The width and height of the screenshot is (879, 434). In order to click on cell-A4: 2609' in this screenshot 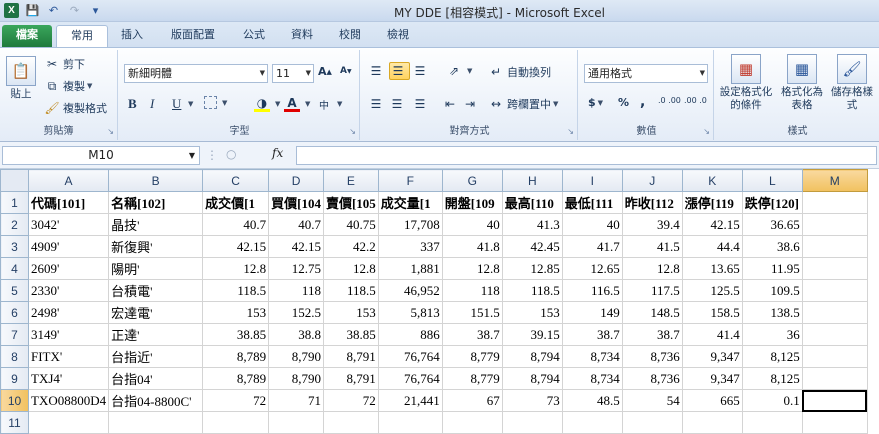, I will do `click(68, 268)`.